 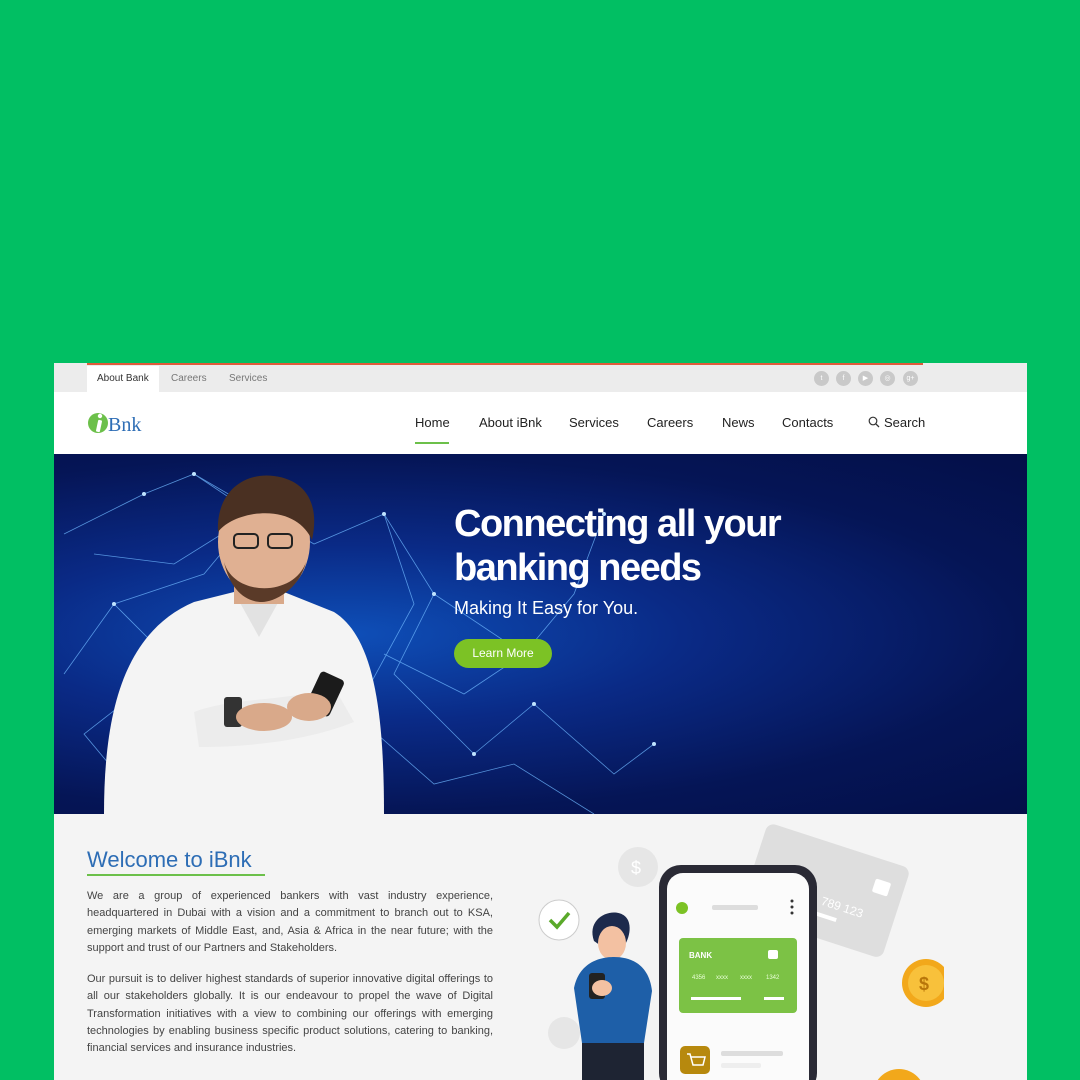 What do you see at coordinates (700, 955) in the screenshot?
I see `card-bank-label: BANK` at bounding box center [700, 955].